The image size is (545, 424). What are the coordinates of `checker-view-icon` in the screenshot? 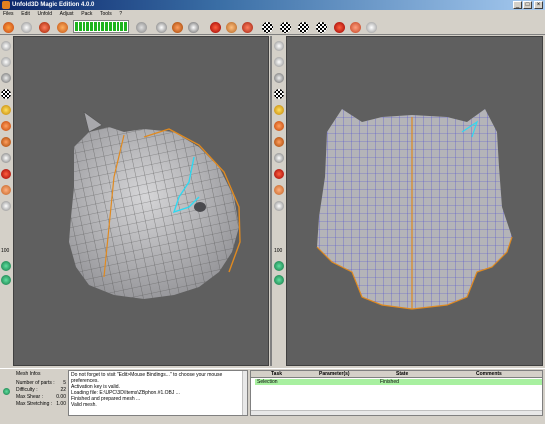 It's located at (6, 94).